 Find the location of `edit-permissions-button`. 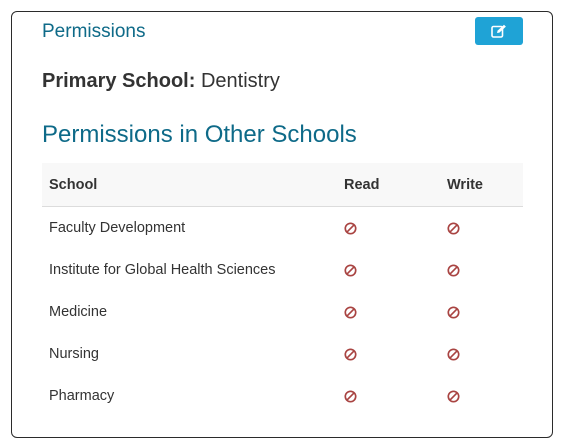

edit-permissions-button is located at coordinates (499, 31).